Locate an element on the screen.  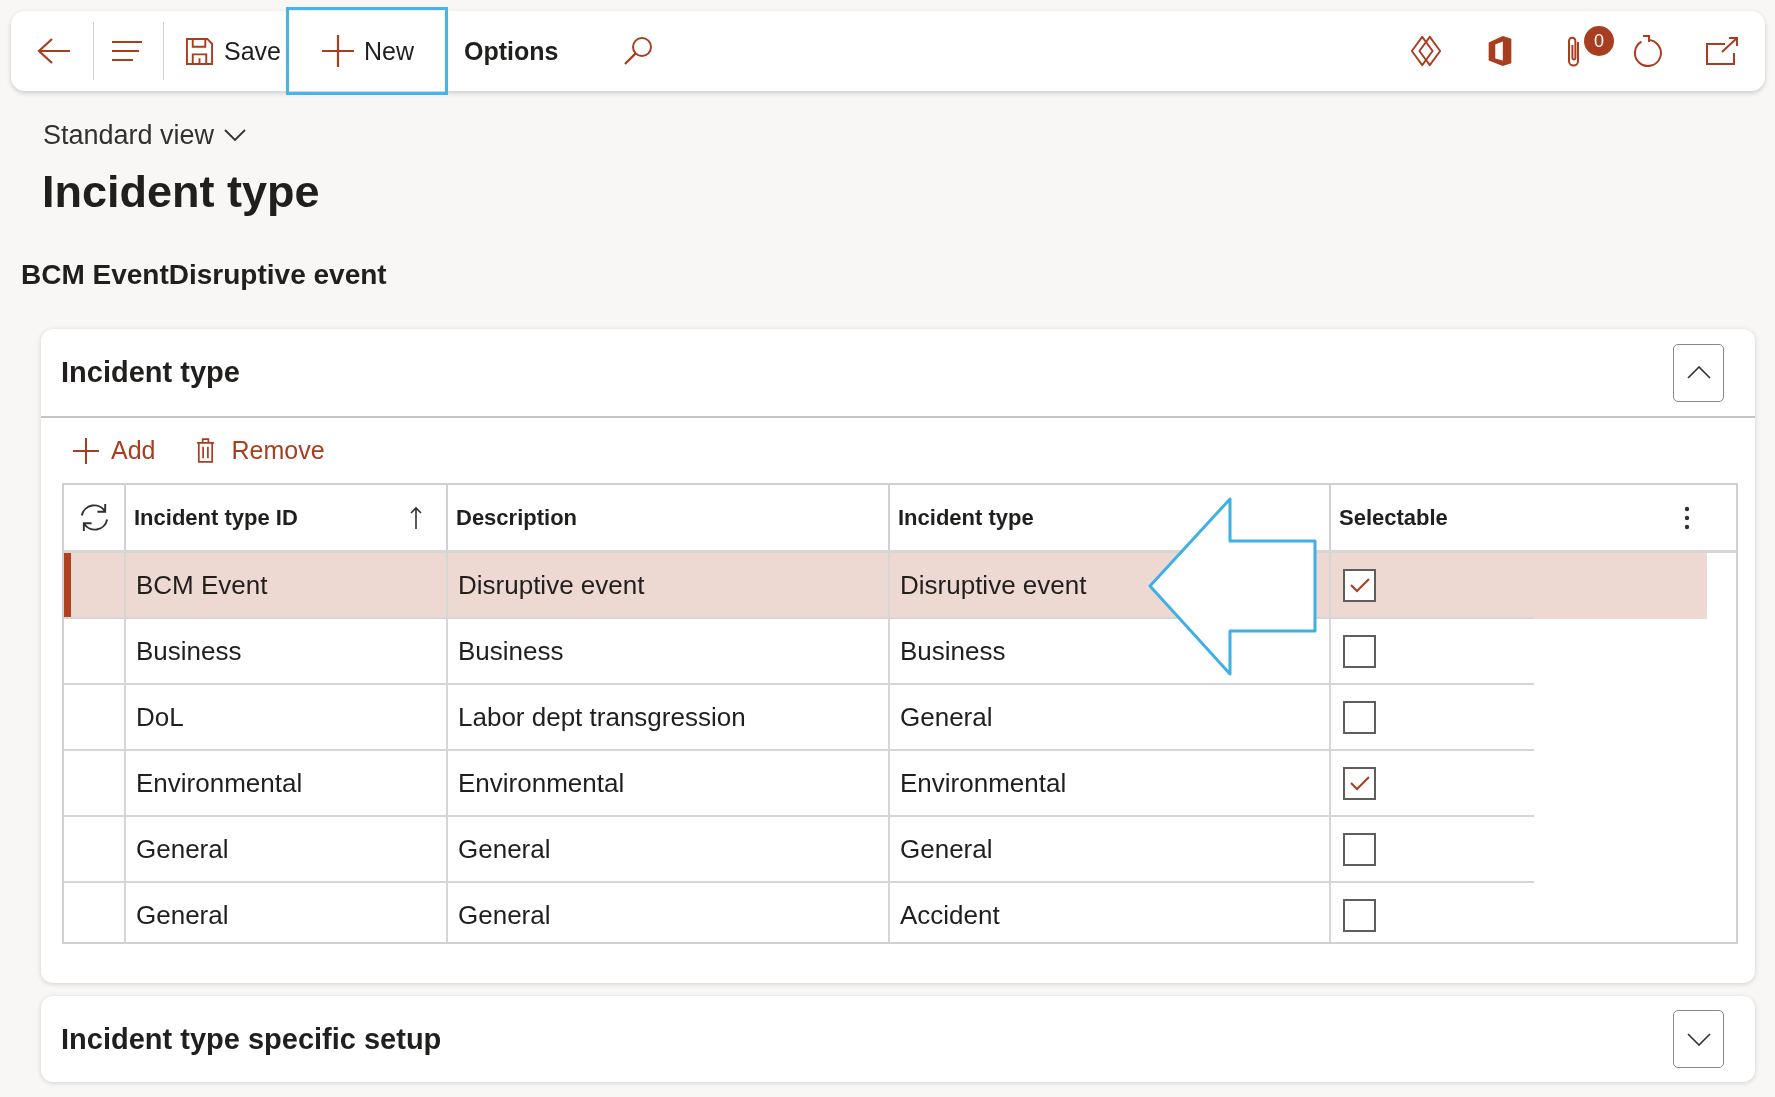
list-icon is located at coordinates (127, 51).